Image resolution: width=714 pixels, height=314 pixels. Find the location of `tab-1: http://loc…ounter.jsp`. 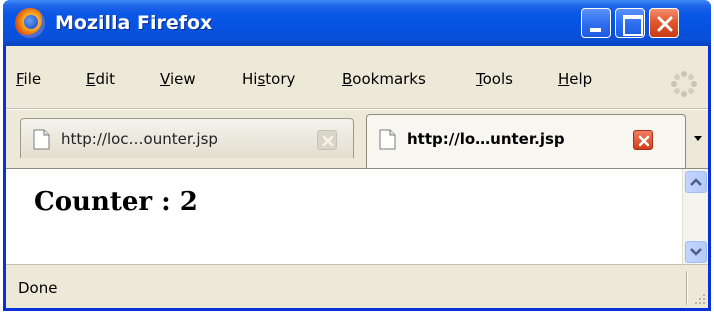

tab-1: http://loc…ounter.jsp is located at coordinates (187, 138).